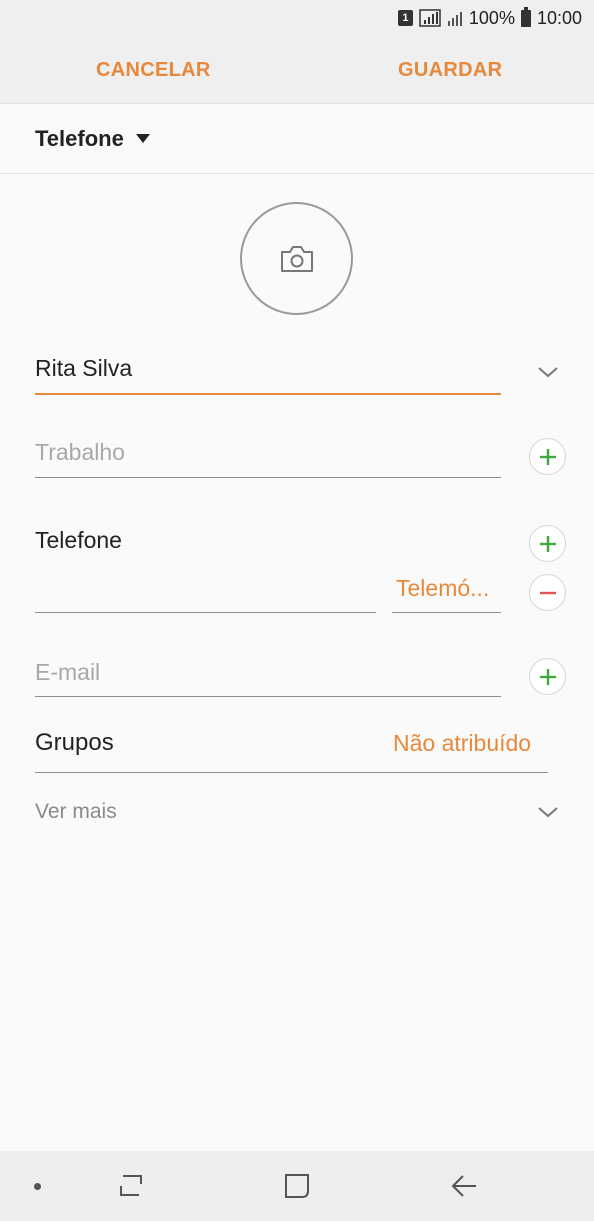 Image resolution: width=594 pixels, height=1221 pixels. What do you see at coordinates (446, 612) in the screenshot?
I see `phone-type-underline` at bounding box center [446, 612].